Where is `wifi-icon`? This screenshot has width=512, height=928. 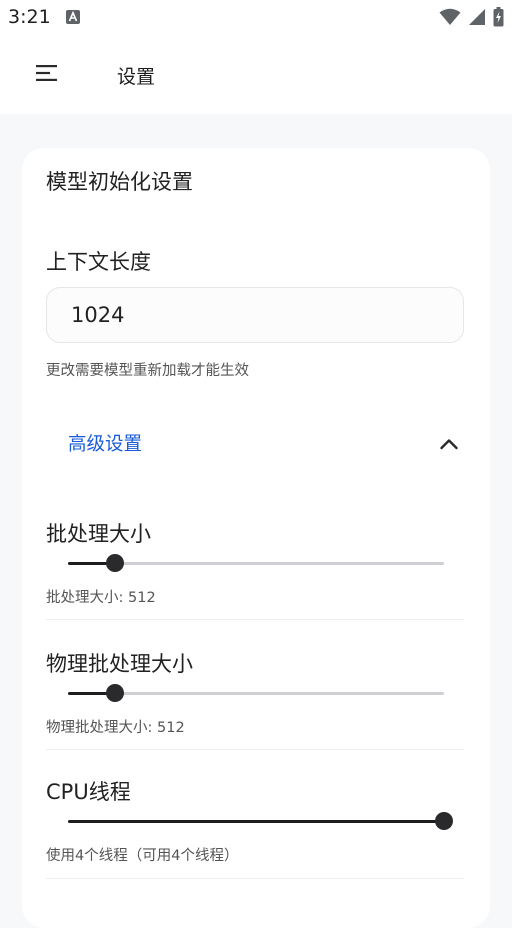
wifi-icon is located at coordinates (450, 19).